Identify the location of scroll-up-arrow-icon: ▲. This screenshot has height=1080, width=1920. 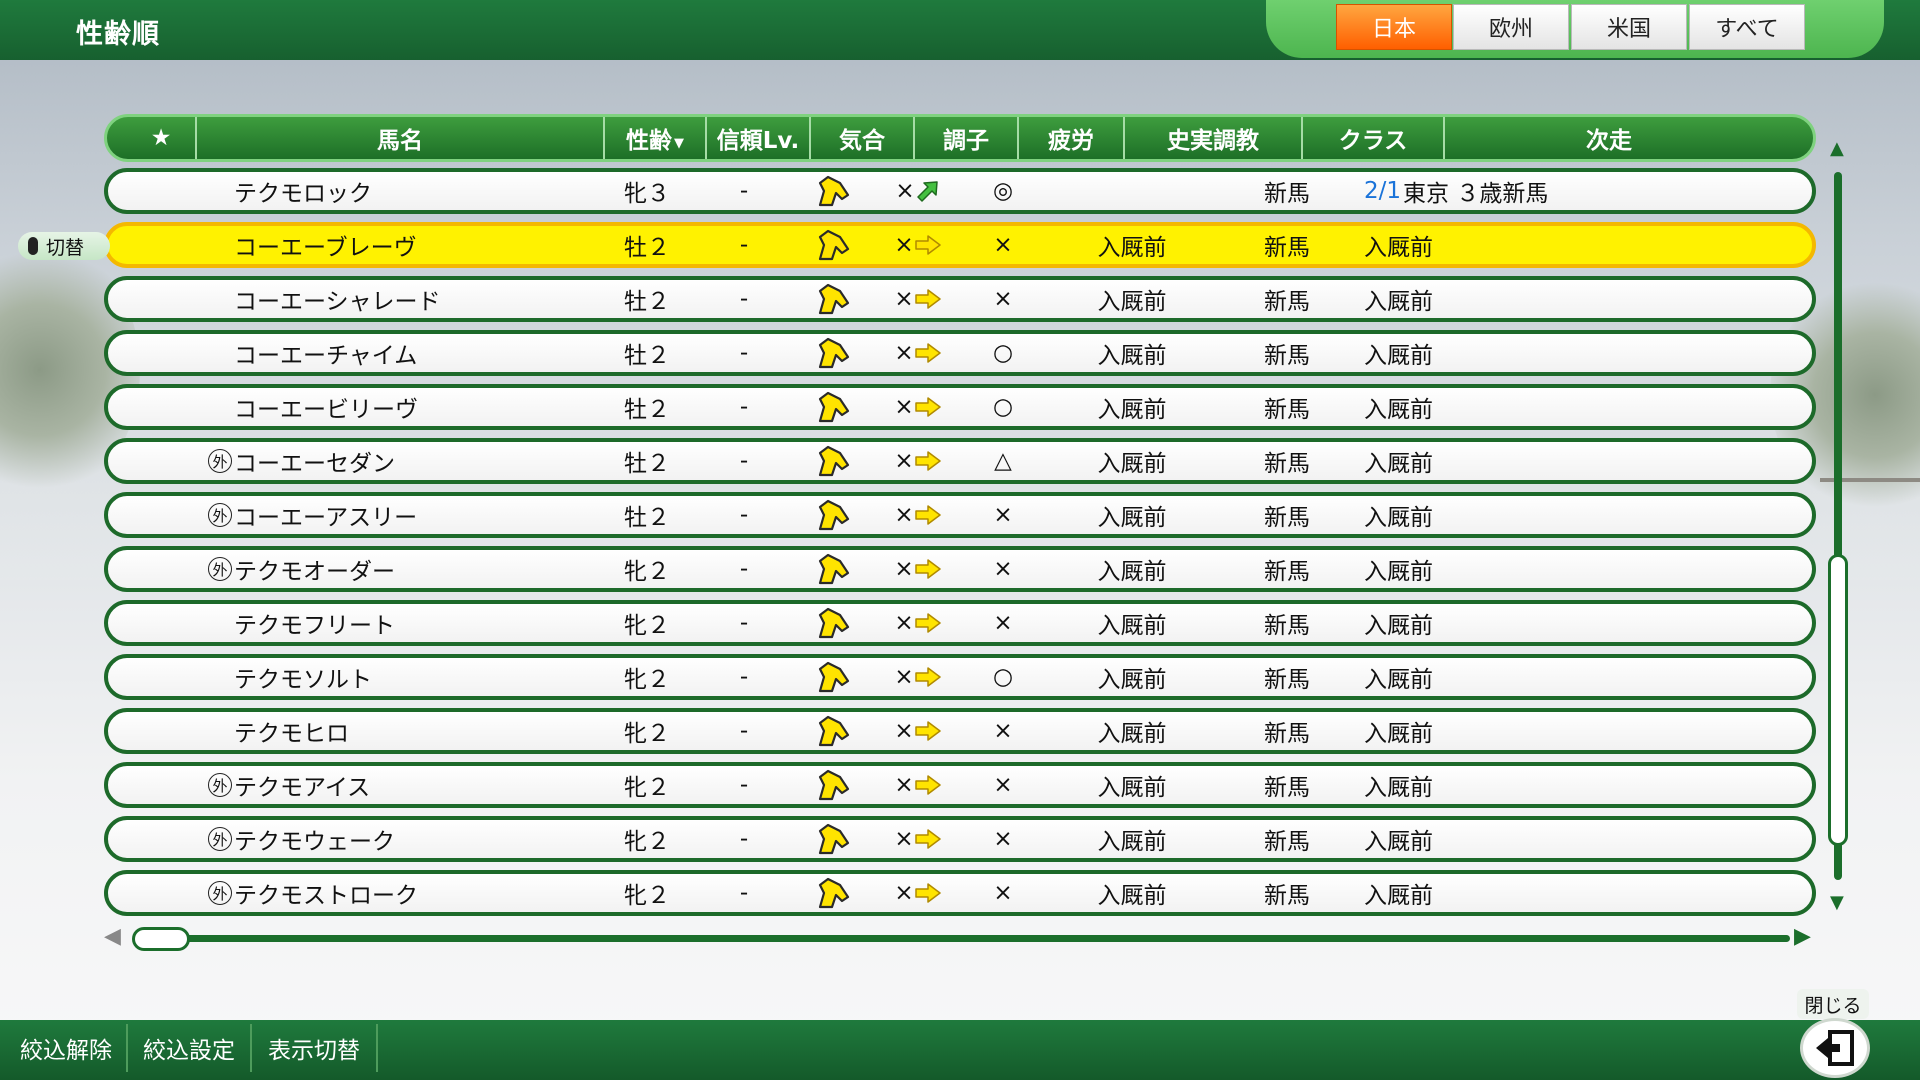
(1837, 148).